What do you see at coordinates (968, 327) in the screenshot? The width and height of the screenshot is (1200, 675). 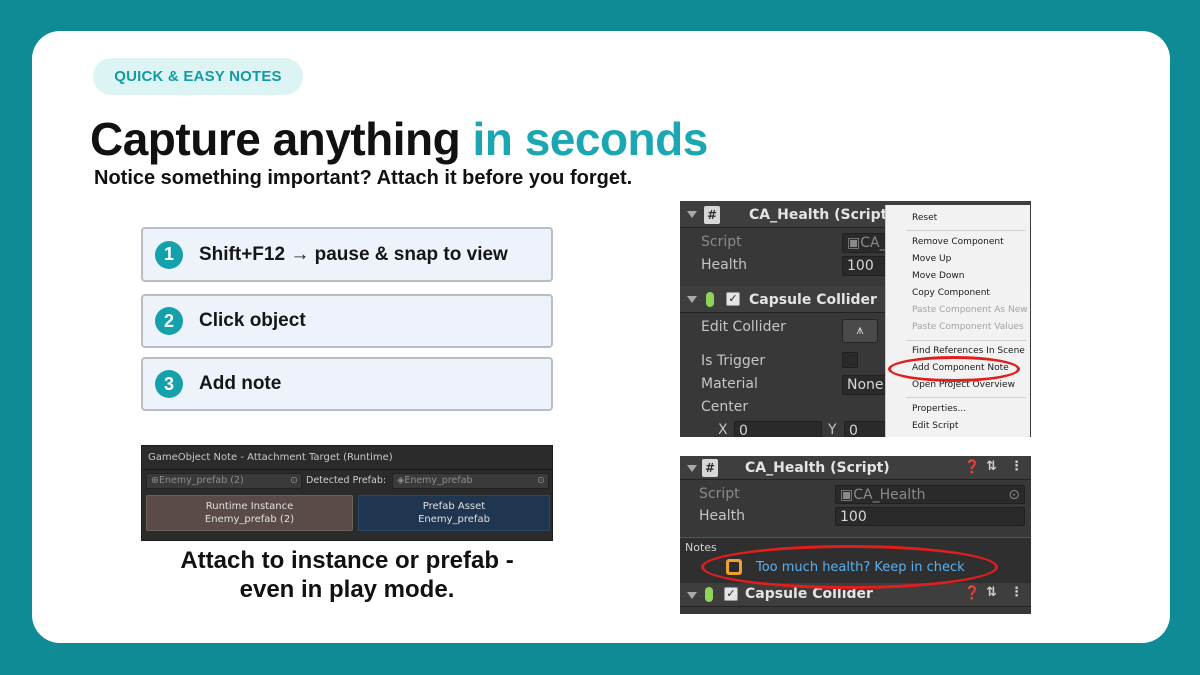 I see `menu-item-paste-values: Paste Component Values` at bounding box center [968, 327].